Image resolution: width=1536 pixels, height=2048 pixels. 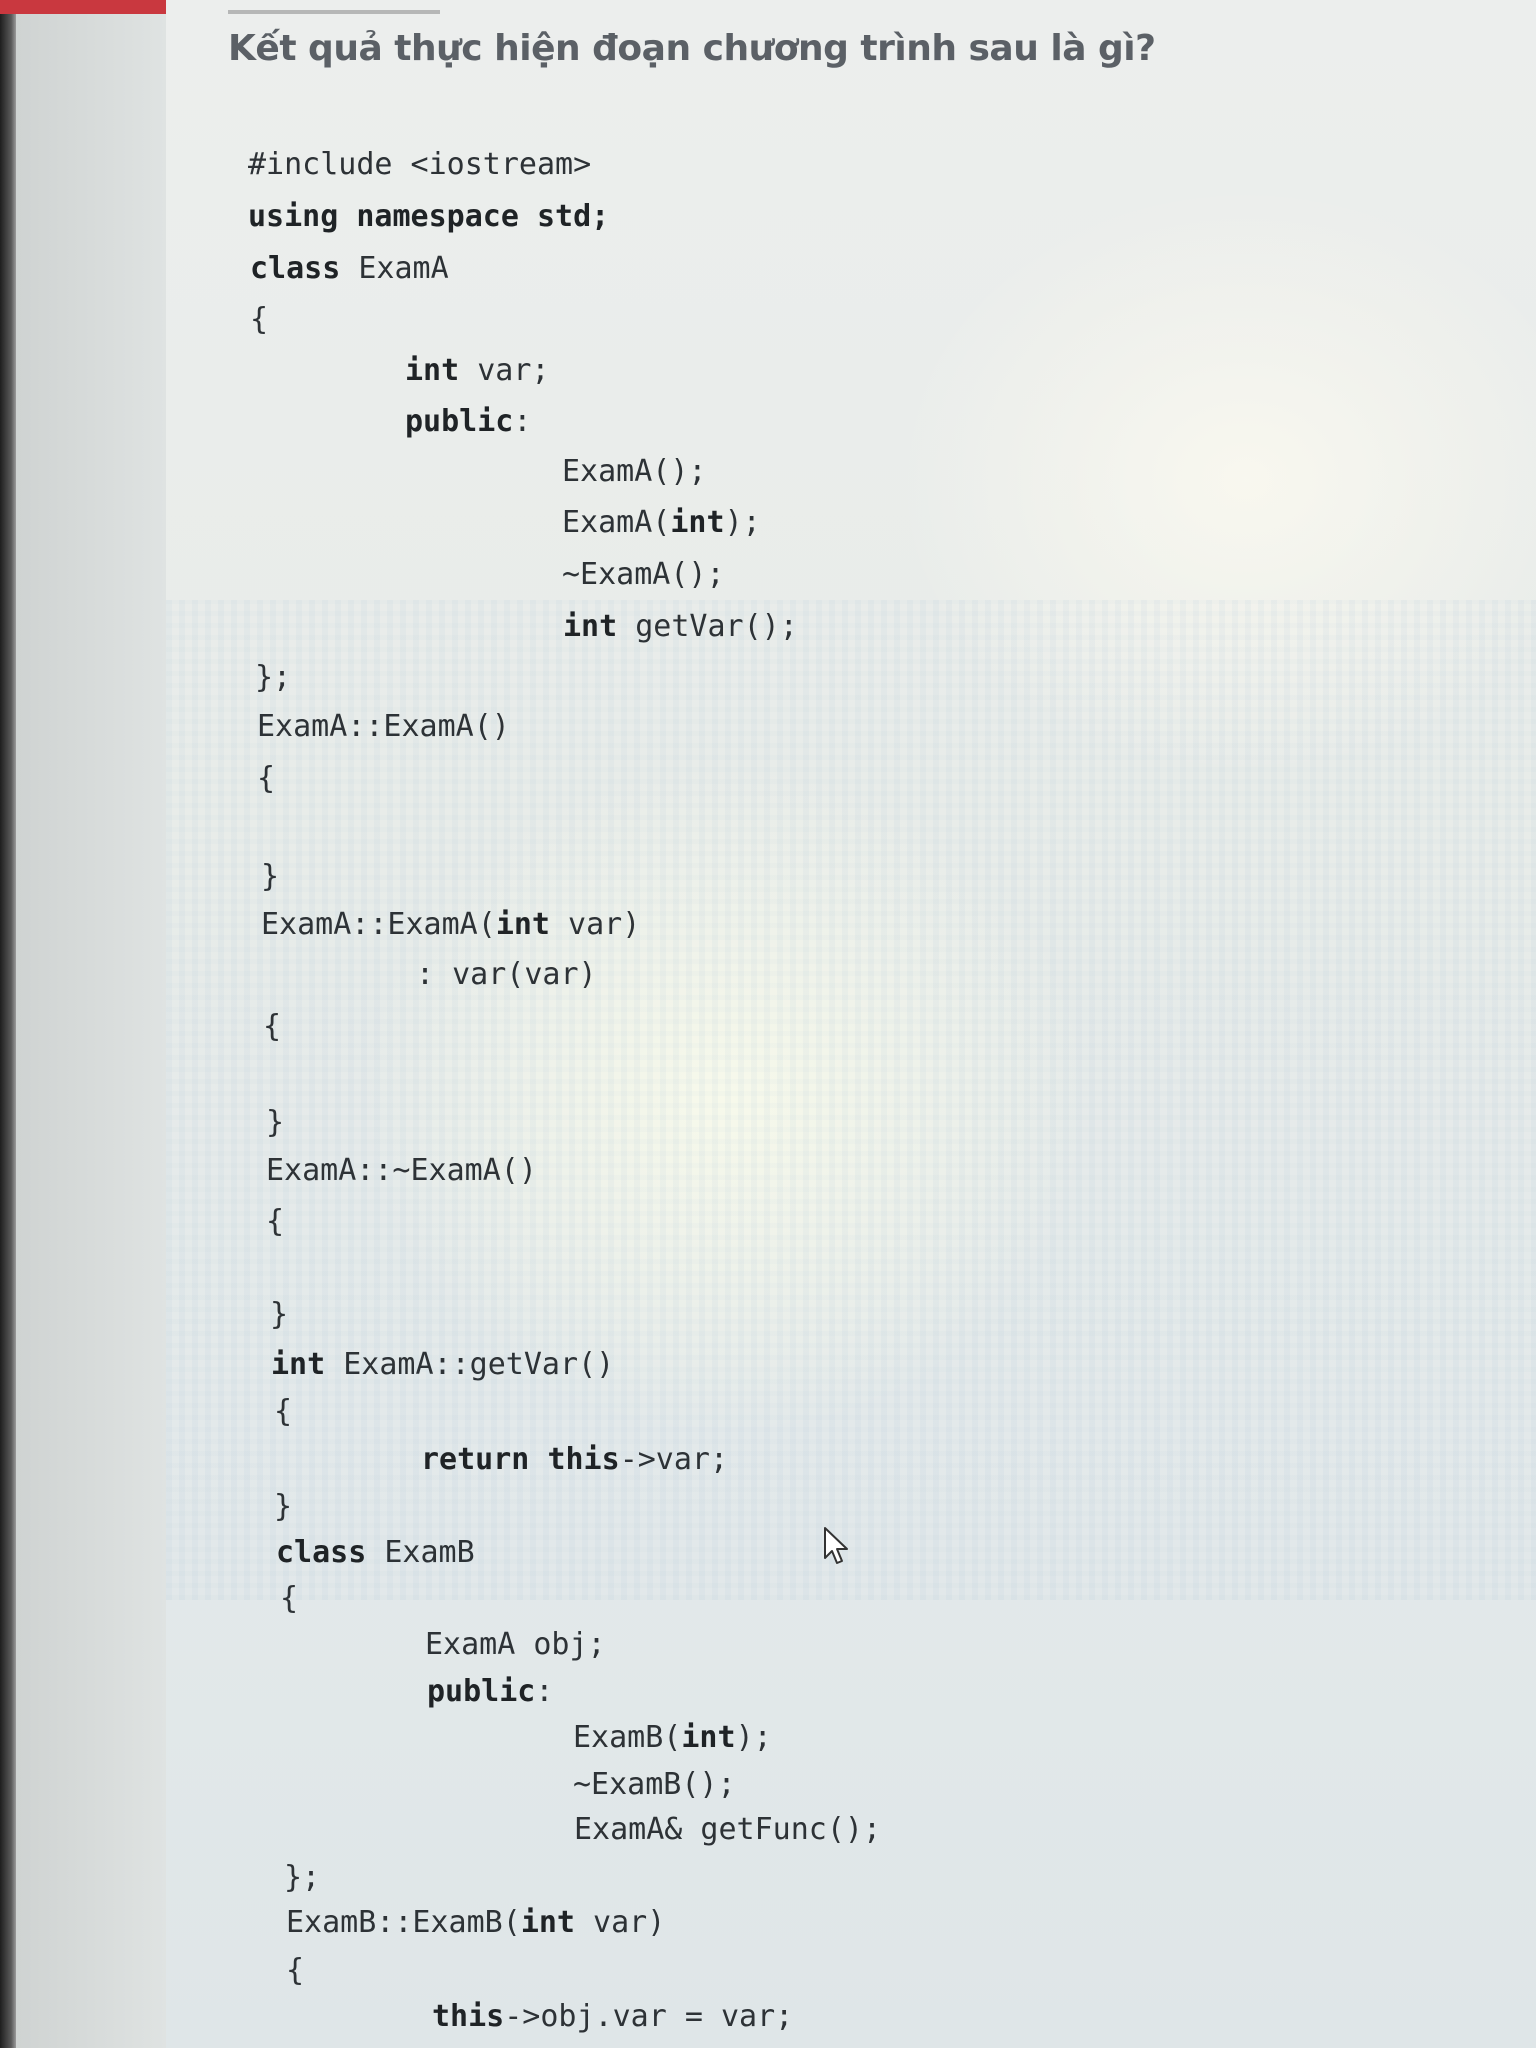 I want to click on code-text: ExamA& getFunc();, so click(x=728, y=1829).